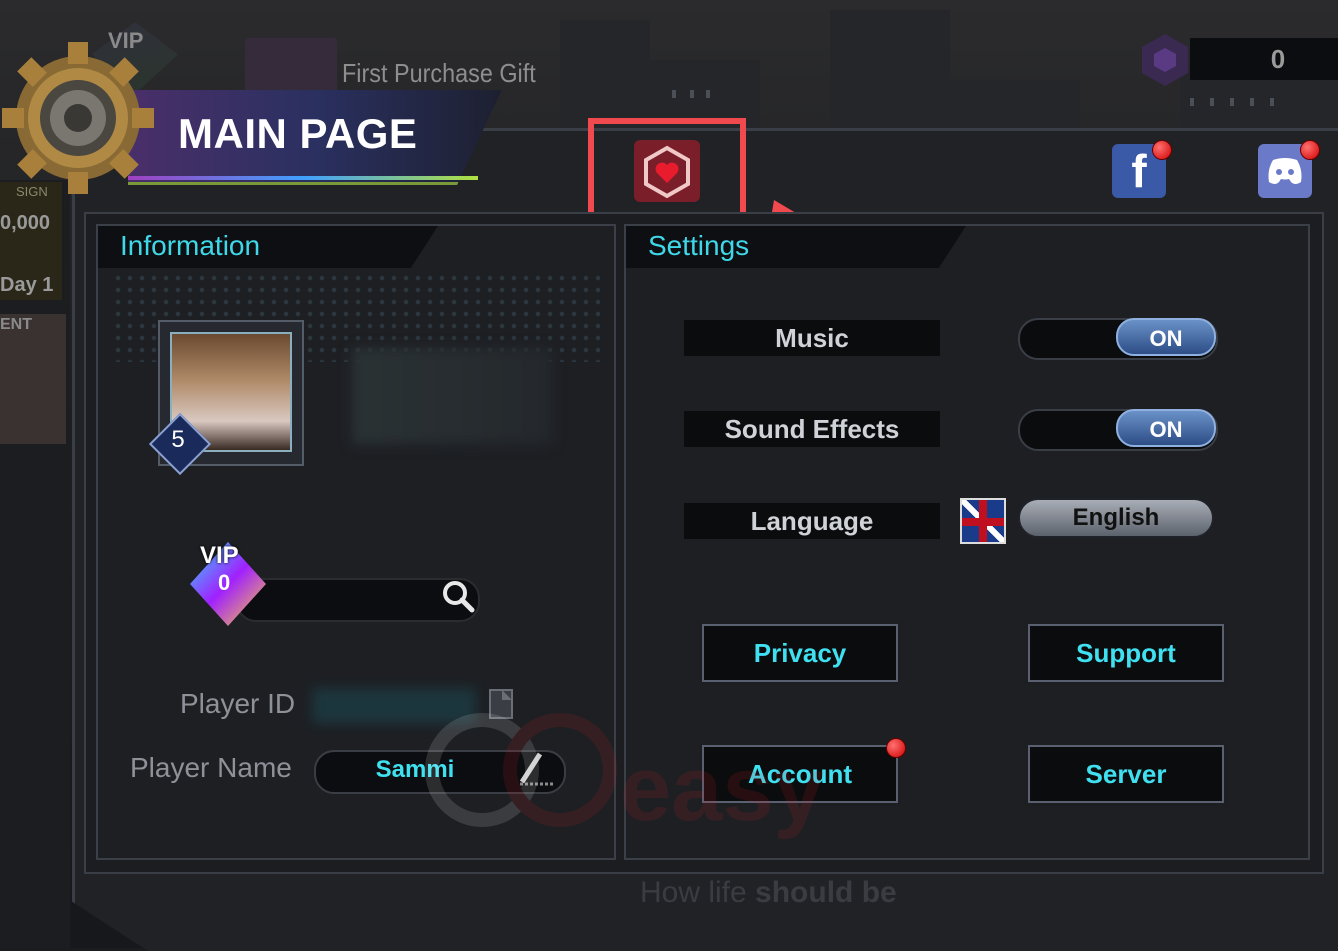  Describe the element at coordinates (27, 285) in the screenshot. I see `sign-day: Day 1` at that location.